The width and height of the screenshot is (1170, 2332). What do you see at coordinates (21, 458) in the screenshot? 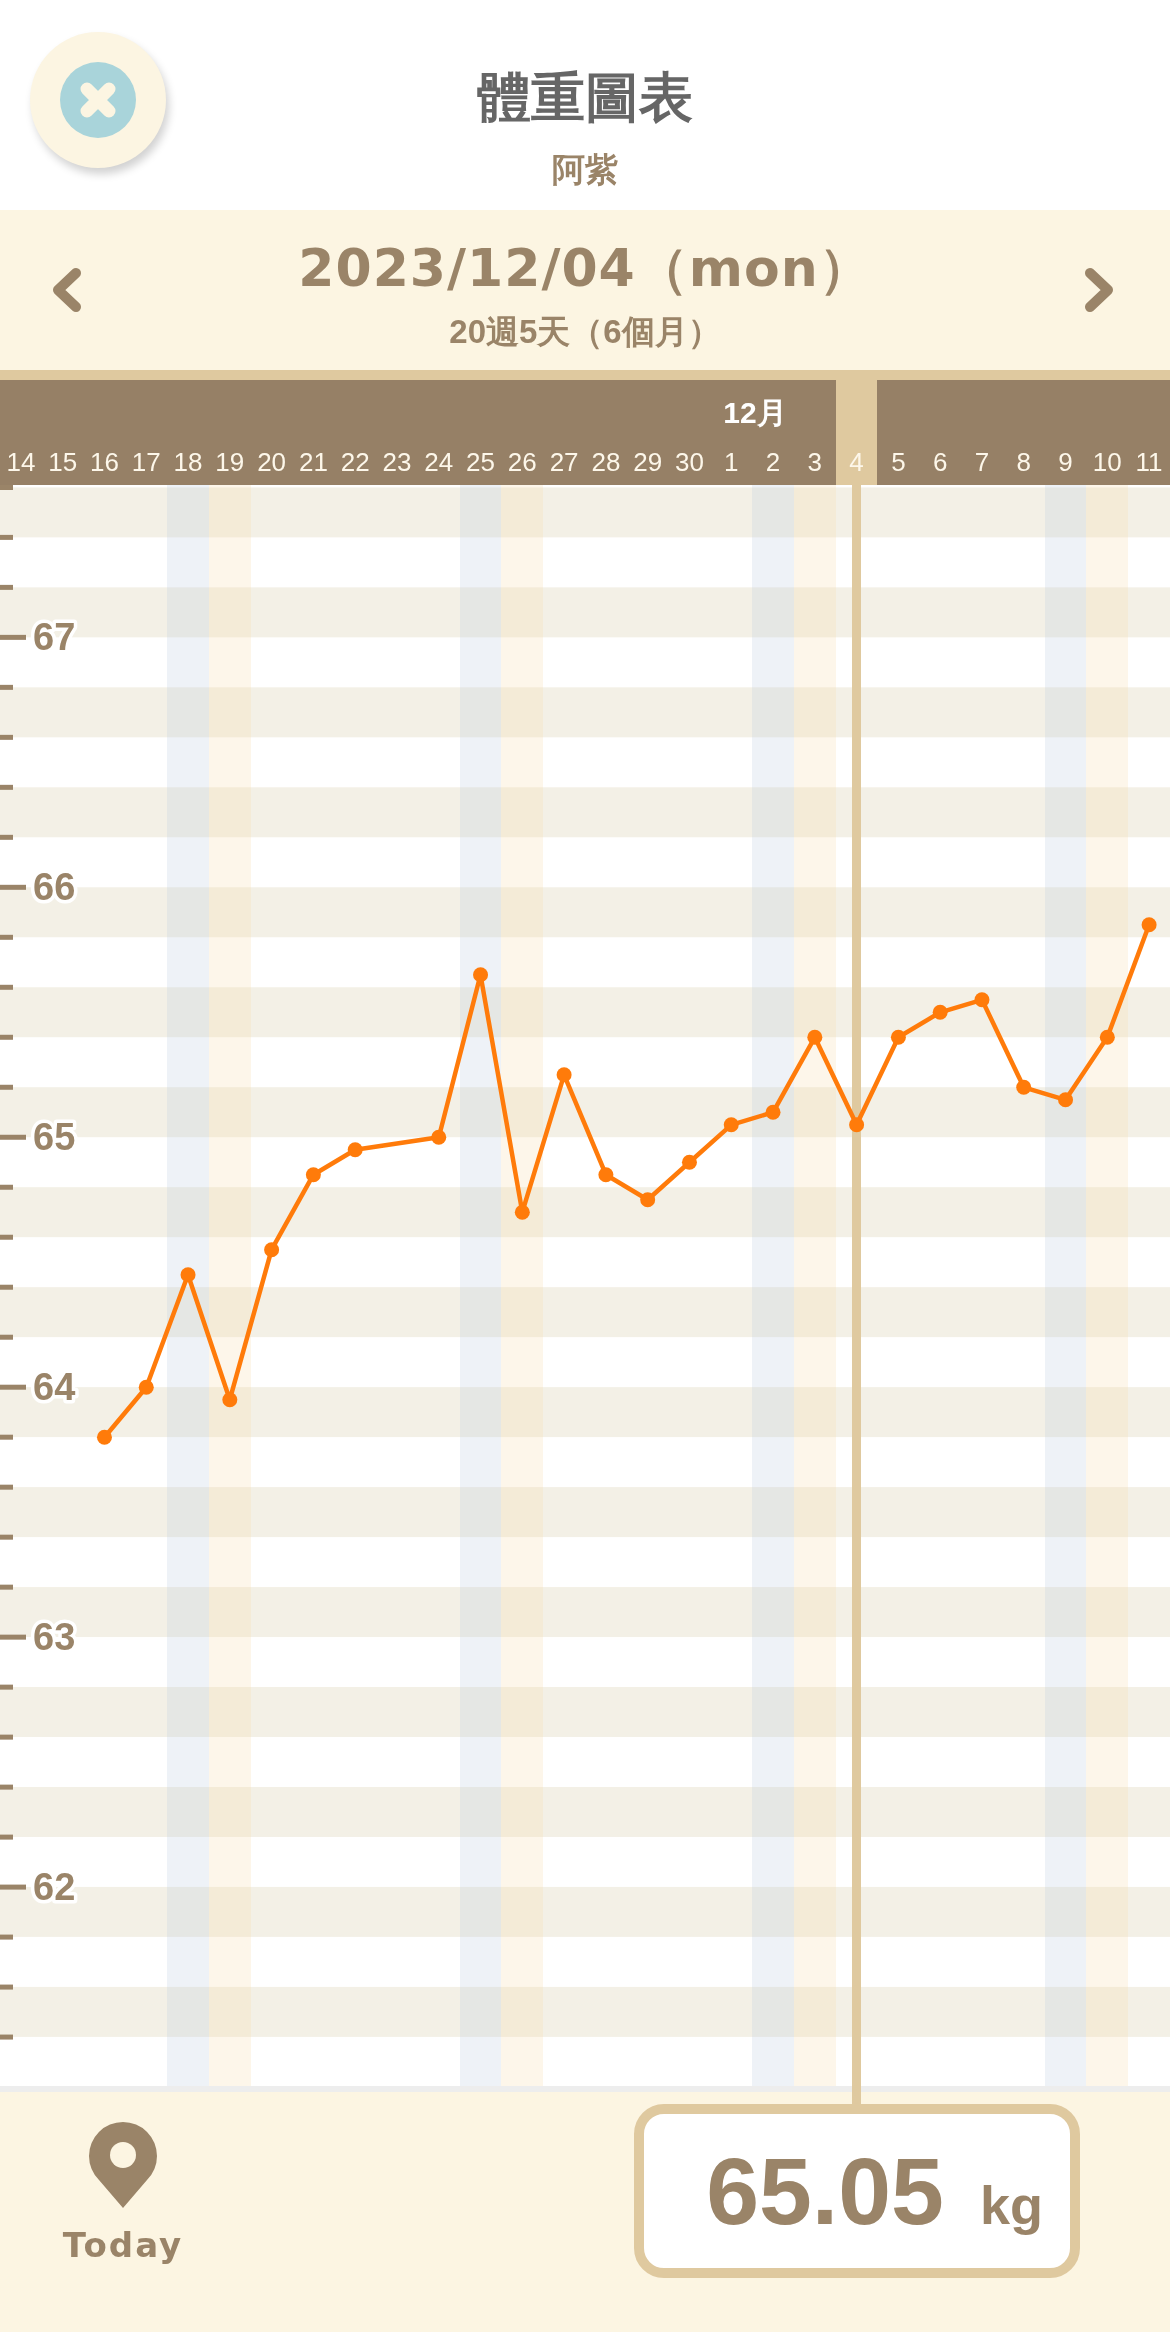
I see `date-tab: 14` at bounding box center [21, 458].